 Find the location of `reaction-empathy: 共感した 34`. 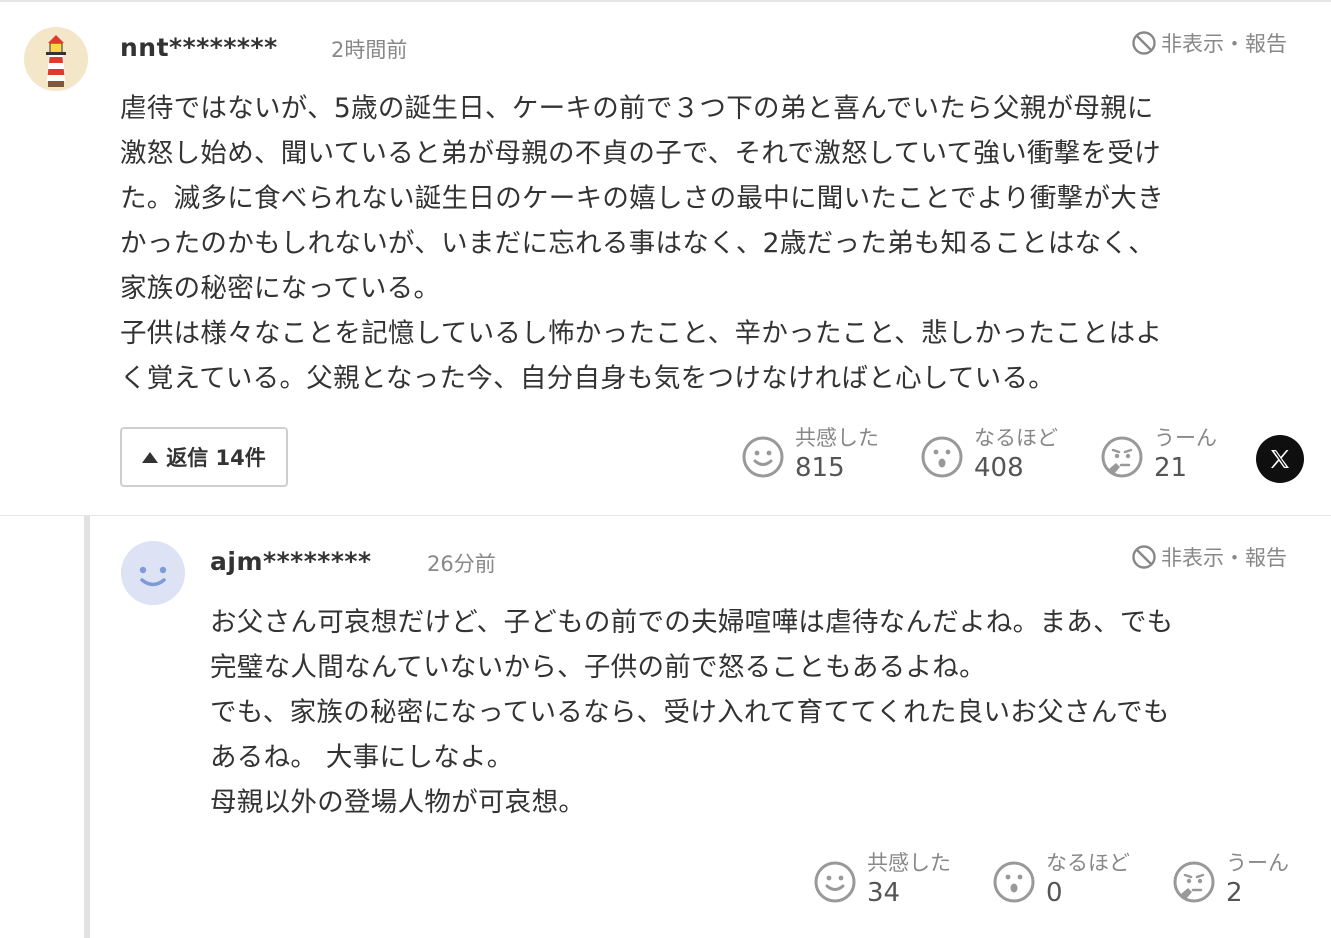

reaction-empathy: 共感した 34 is located at coordinates (882, 880).